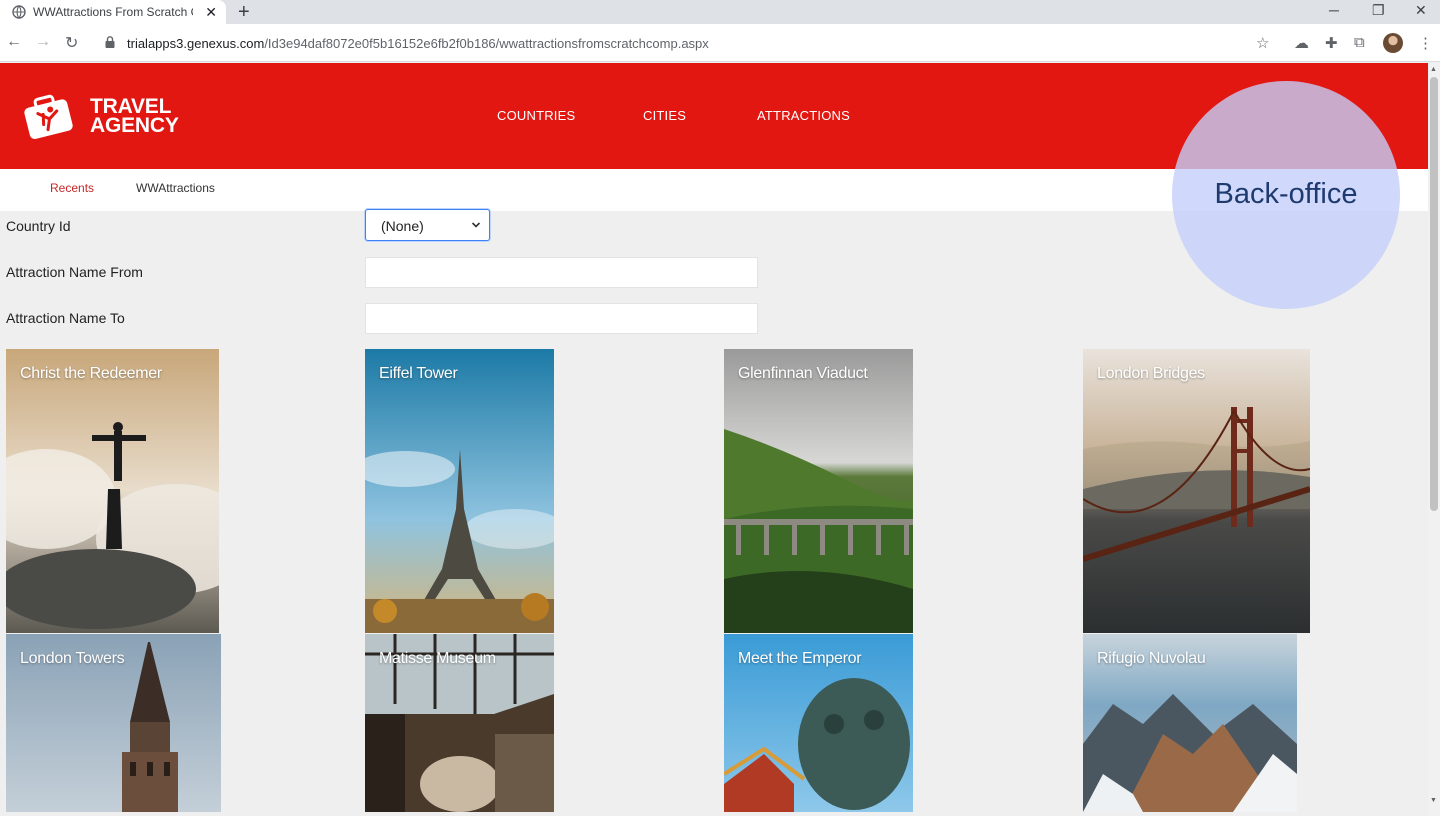 The image size is (1440, 816). I want to click on attraction-card: Meet the Emperor, so click(818, 723).